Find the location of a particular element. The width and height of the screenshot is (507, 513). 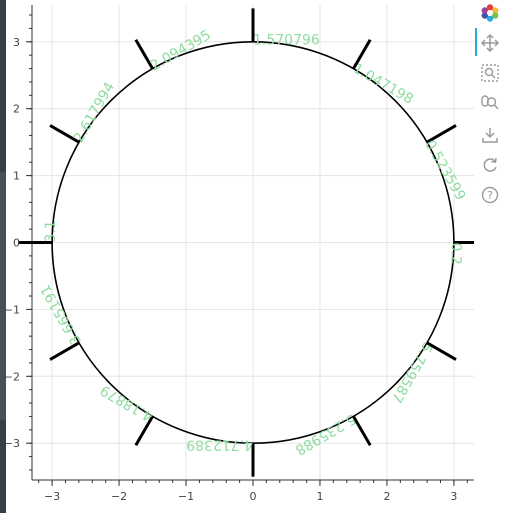

x-tick-label: 1 is located at coordinates (319, 496).